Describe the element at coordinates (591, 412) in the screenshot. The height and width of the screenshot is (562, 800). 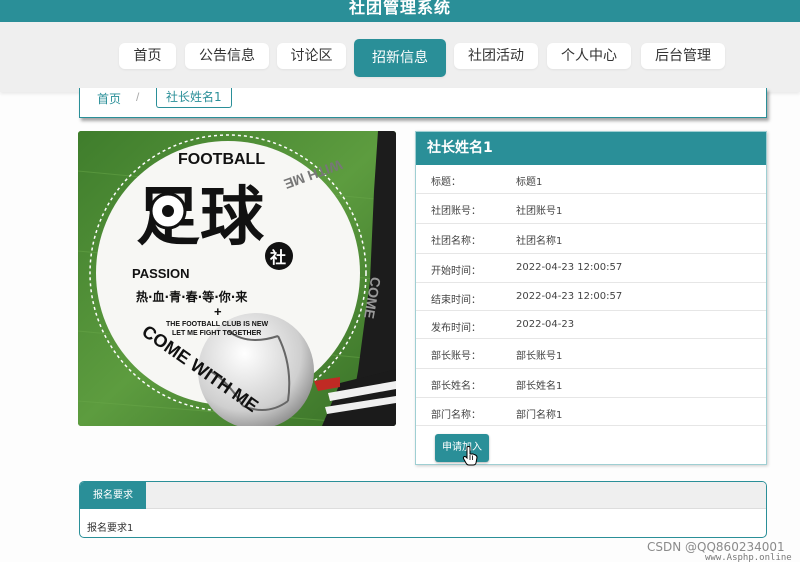
I see `detail-row-department-name: 部门名称： 部门名称1` at that location.